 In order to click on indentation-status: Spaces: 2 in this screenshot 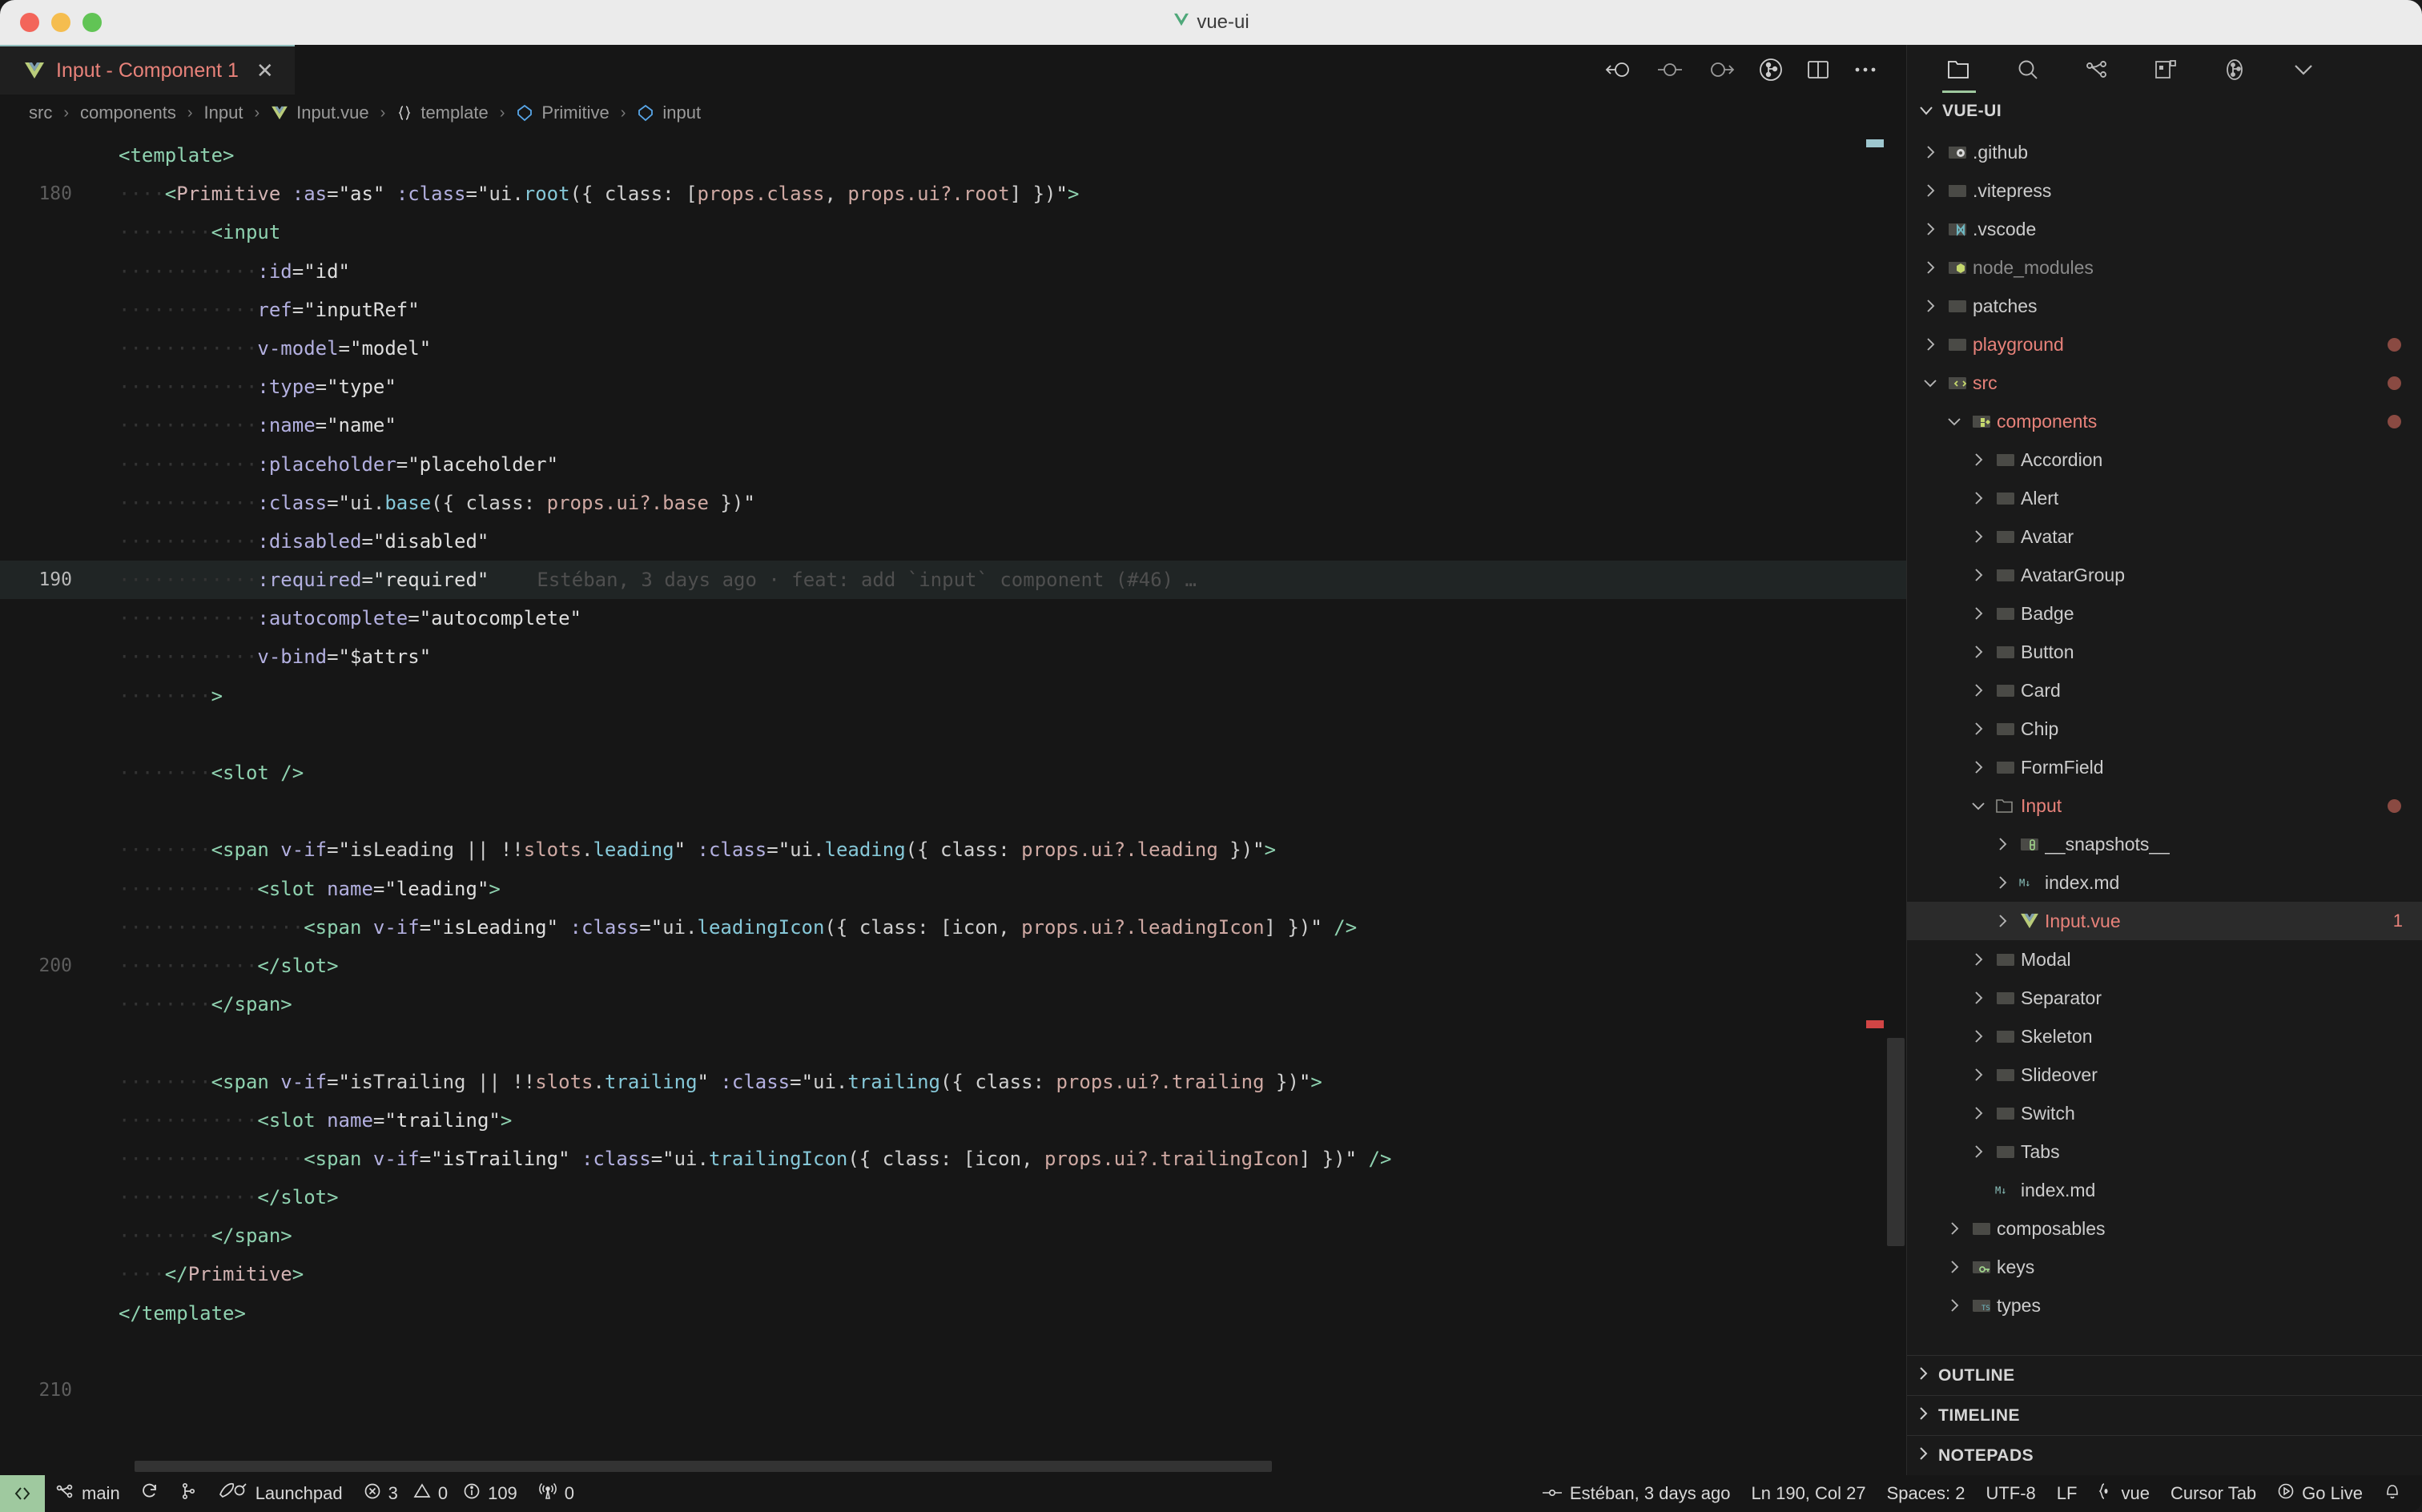, I will do `click(1926, 1493)`.